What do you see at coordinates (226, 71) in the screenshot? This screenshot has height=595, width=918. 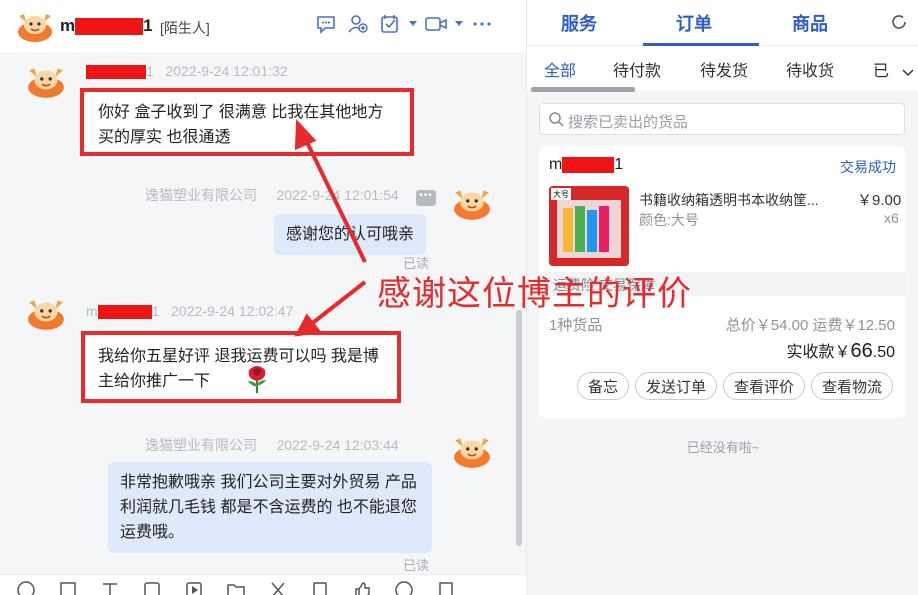 I see `message-time: 2022-9-24 12:01:32` at bounding box center [226, 71].